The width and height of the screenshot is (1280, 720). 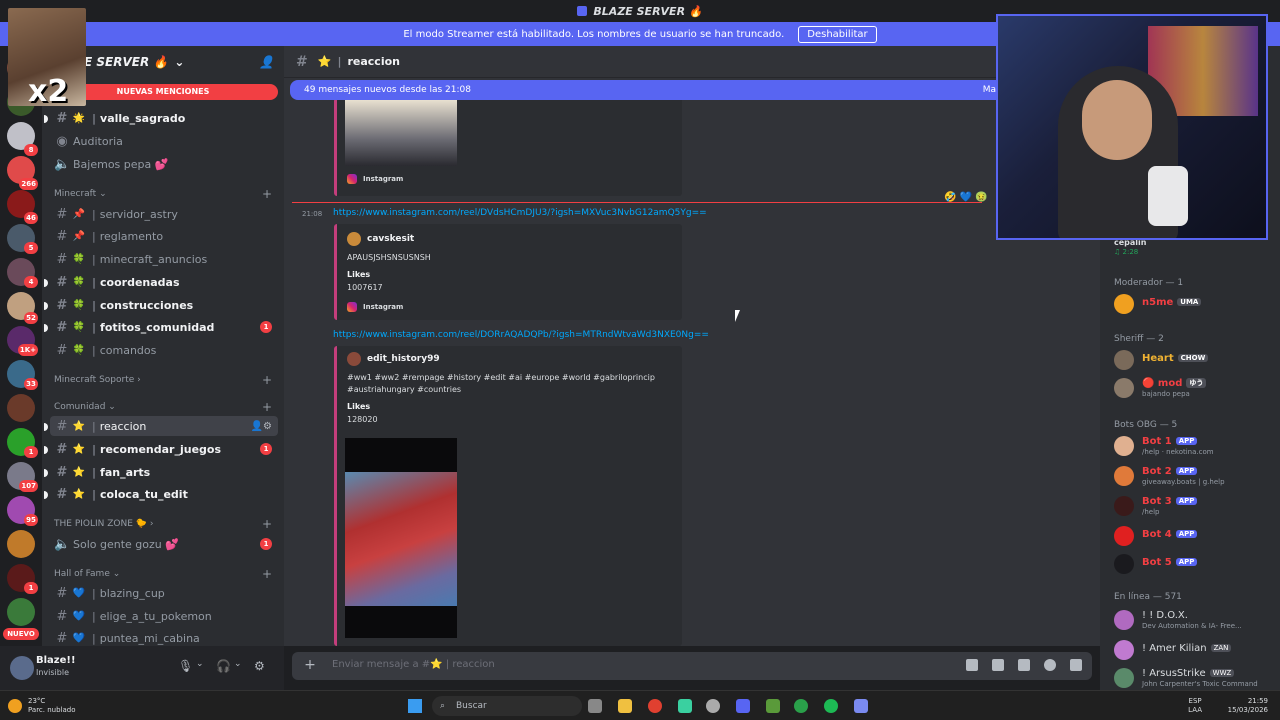 I want to click on file-explorer-icon, so click(x=625, y=706).